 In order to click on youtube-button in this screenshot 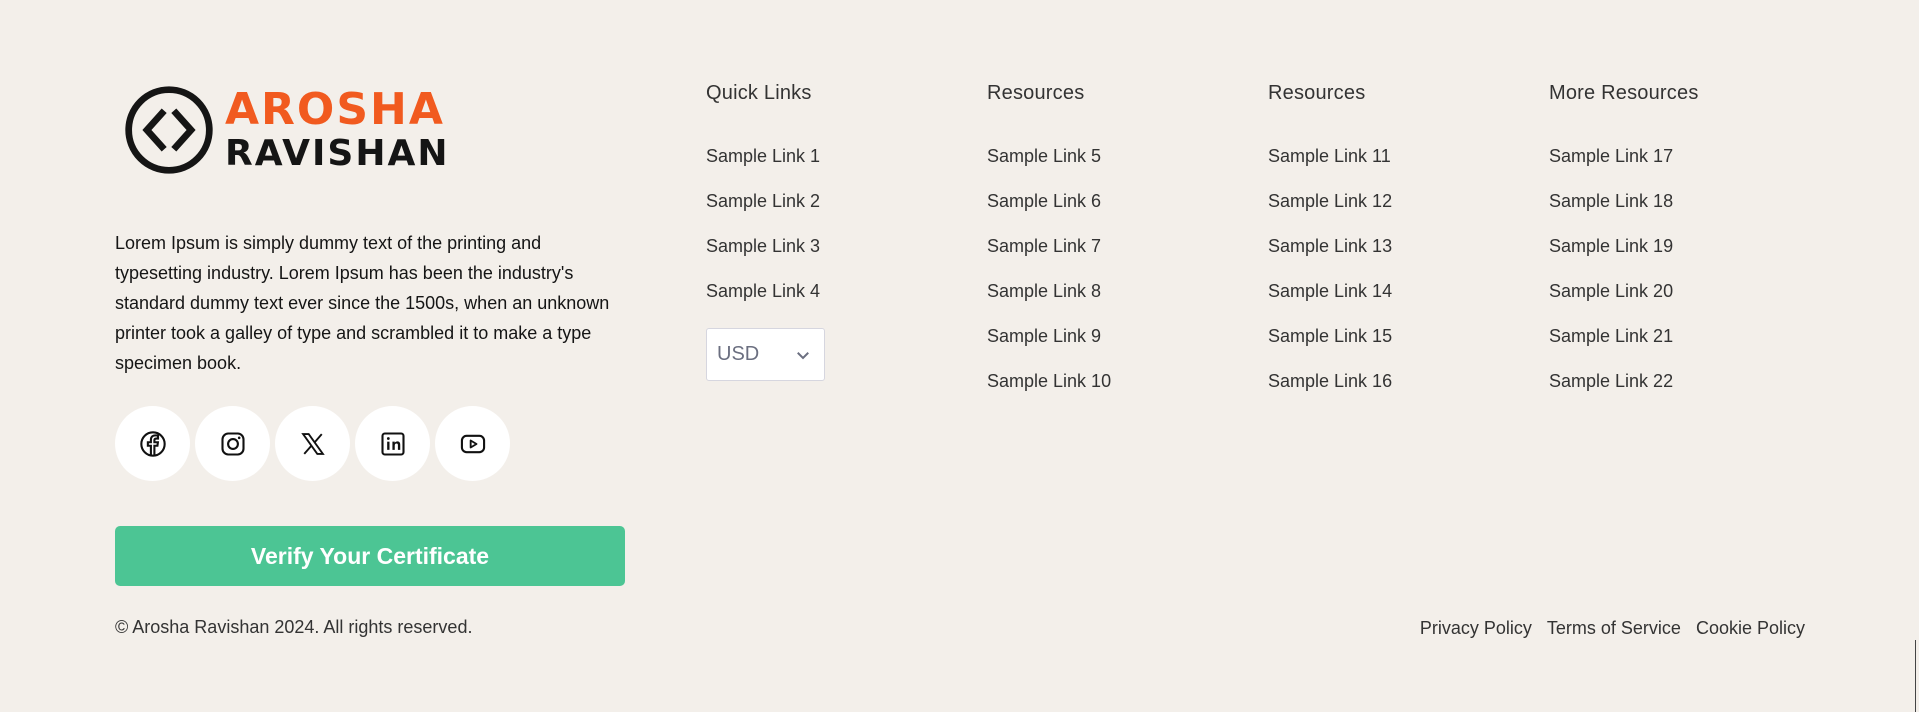, I will do `click(472, 443)`.